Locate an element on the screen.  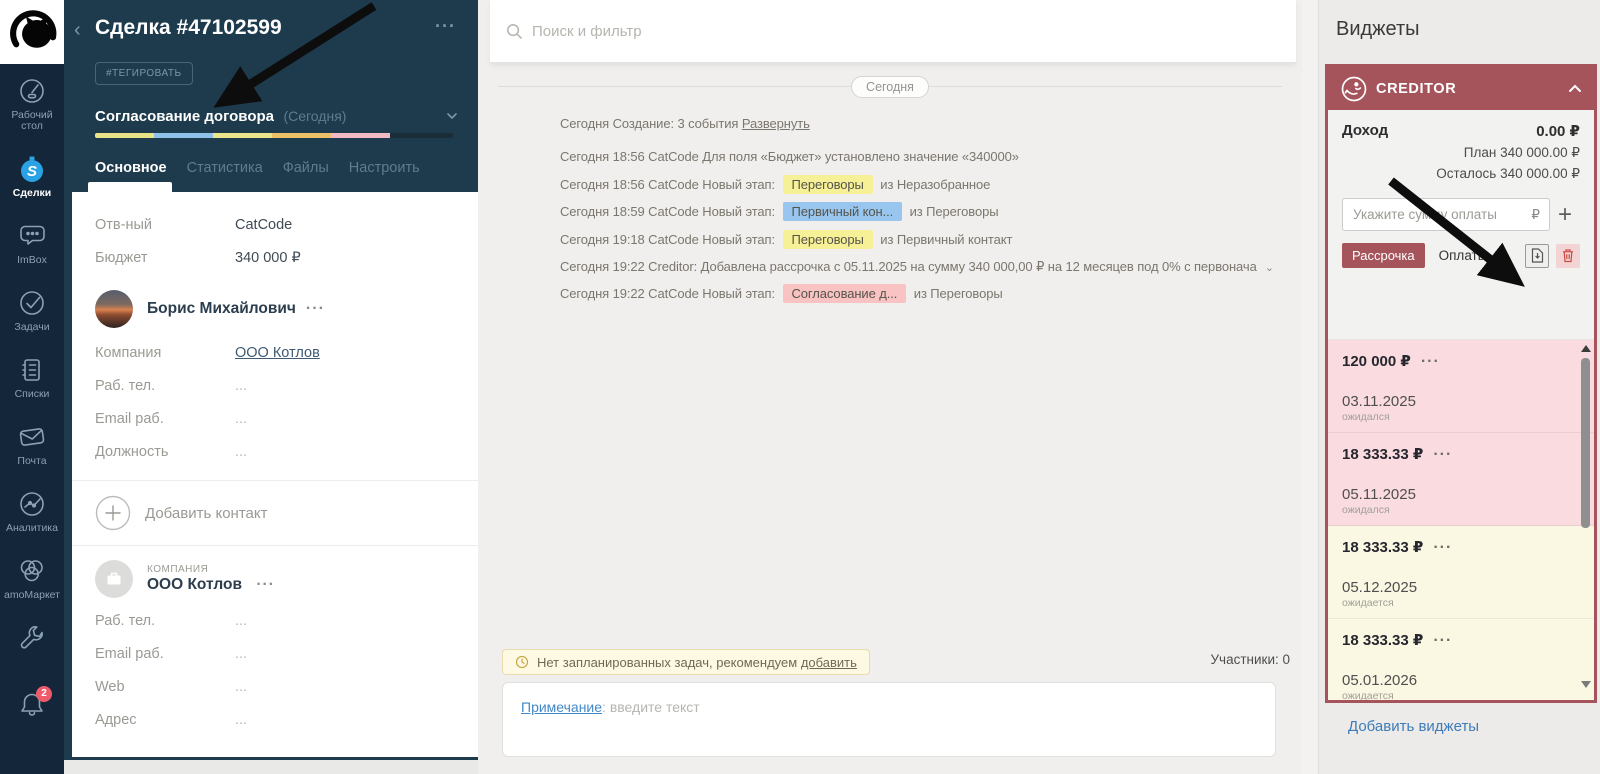
sidebar-item-deals: S Сделки is located at coordinates (32, 187).